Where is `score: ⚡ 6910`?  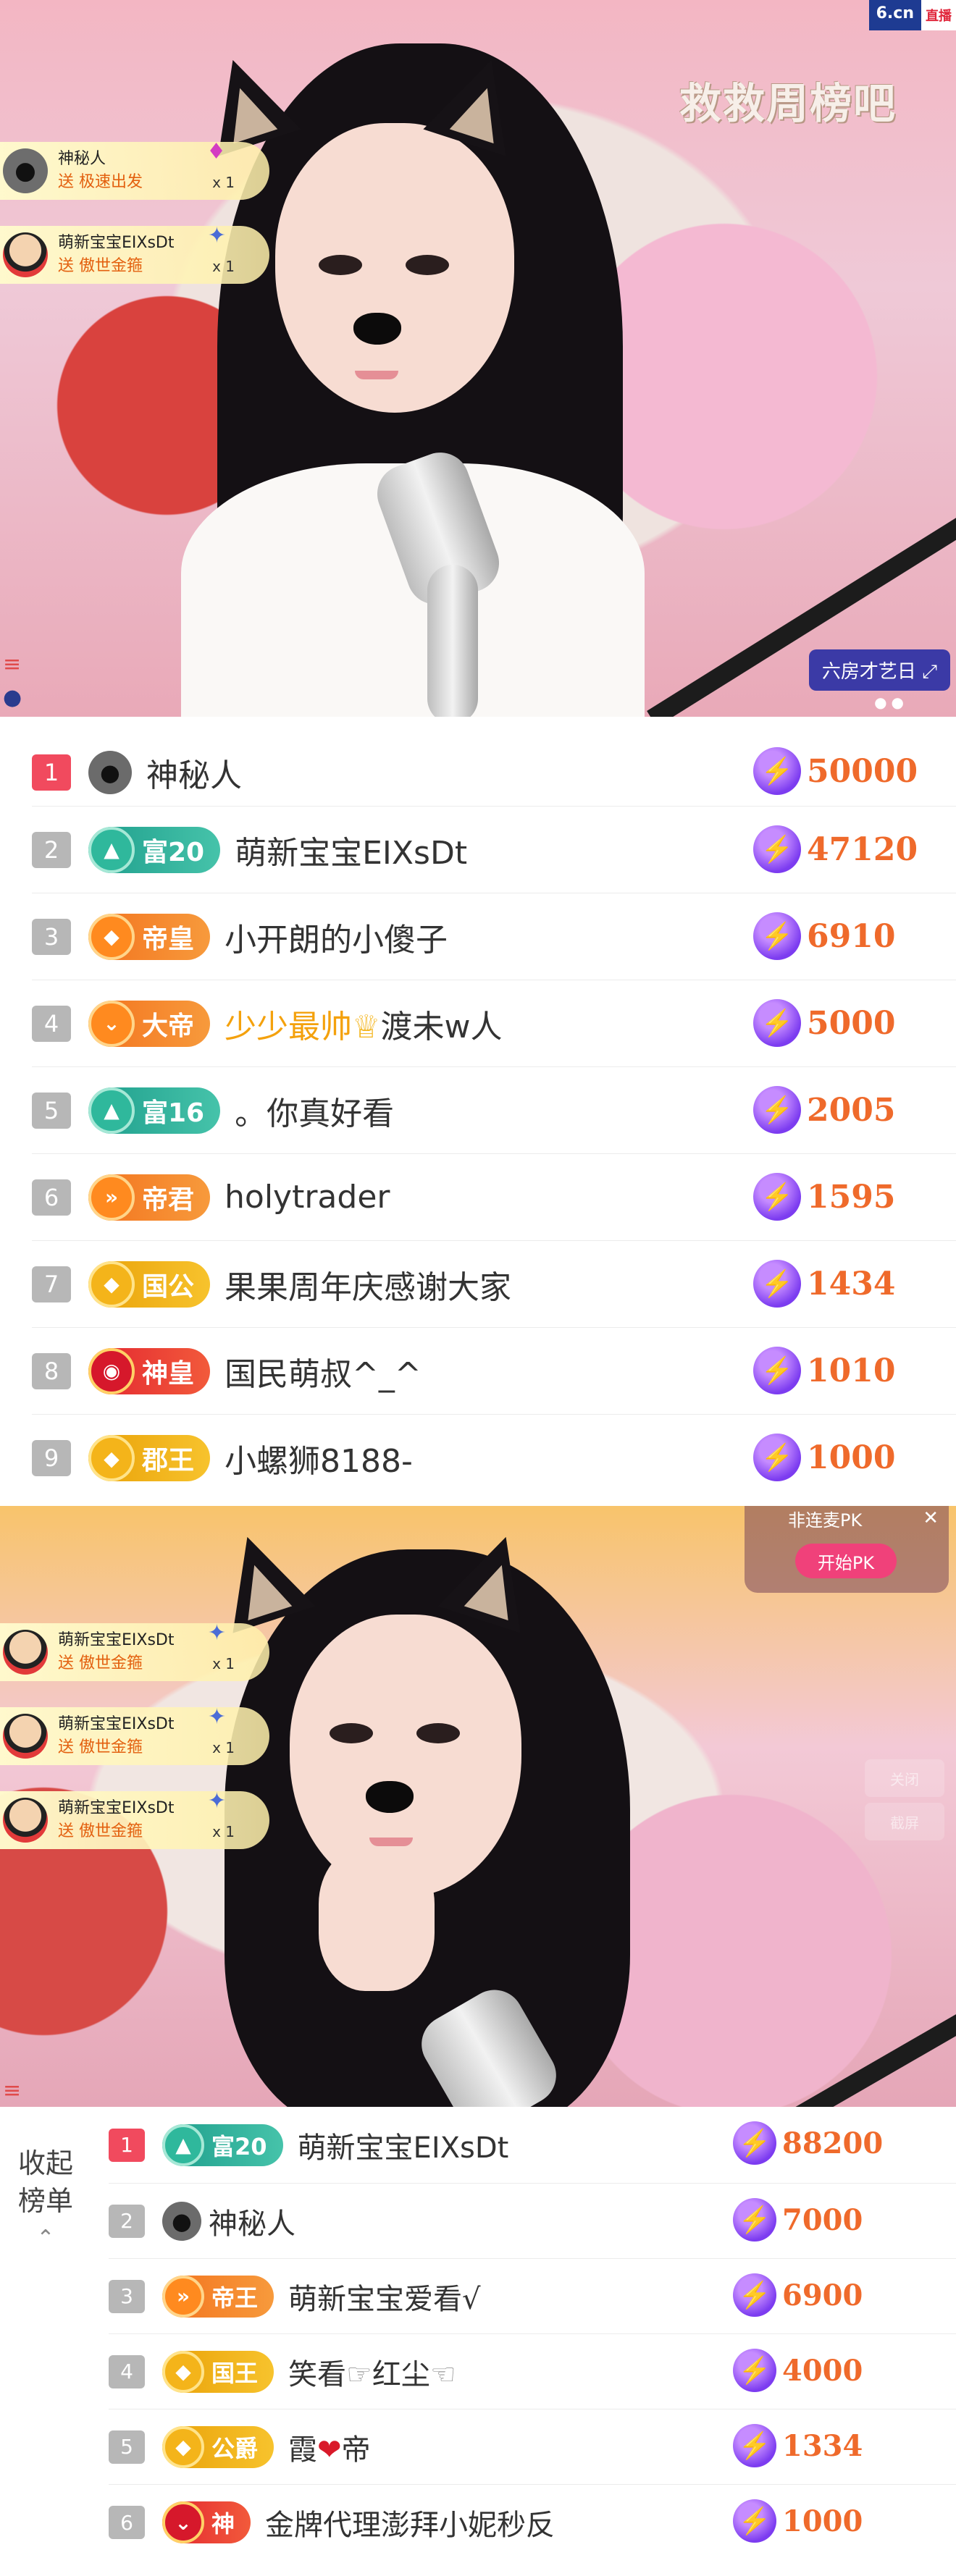
score: ⚡ 6910 is located at coordinates (824, 936).